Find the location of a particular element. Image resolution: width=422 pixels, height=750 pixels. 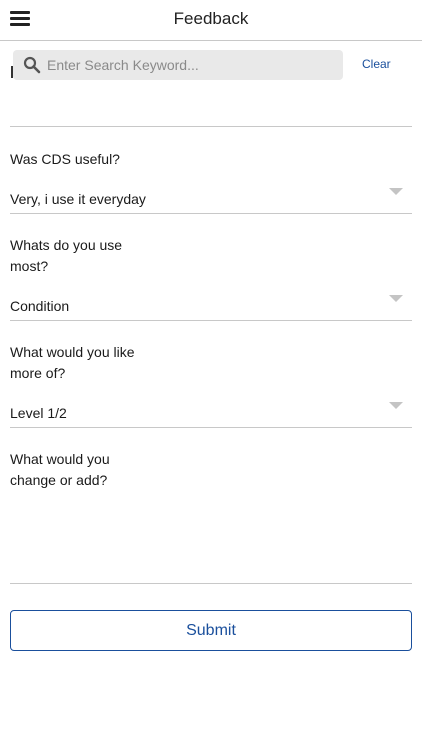

divider is located at coordinates (211, 126).